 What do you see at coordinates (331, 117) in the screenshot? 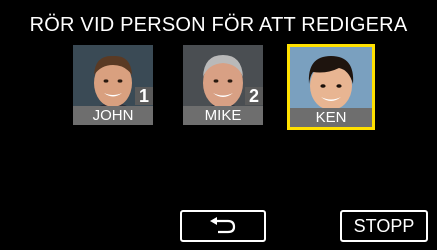
I see `face-name-label: KEN` at bounding box center [331, 117].